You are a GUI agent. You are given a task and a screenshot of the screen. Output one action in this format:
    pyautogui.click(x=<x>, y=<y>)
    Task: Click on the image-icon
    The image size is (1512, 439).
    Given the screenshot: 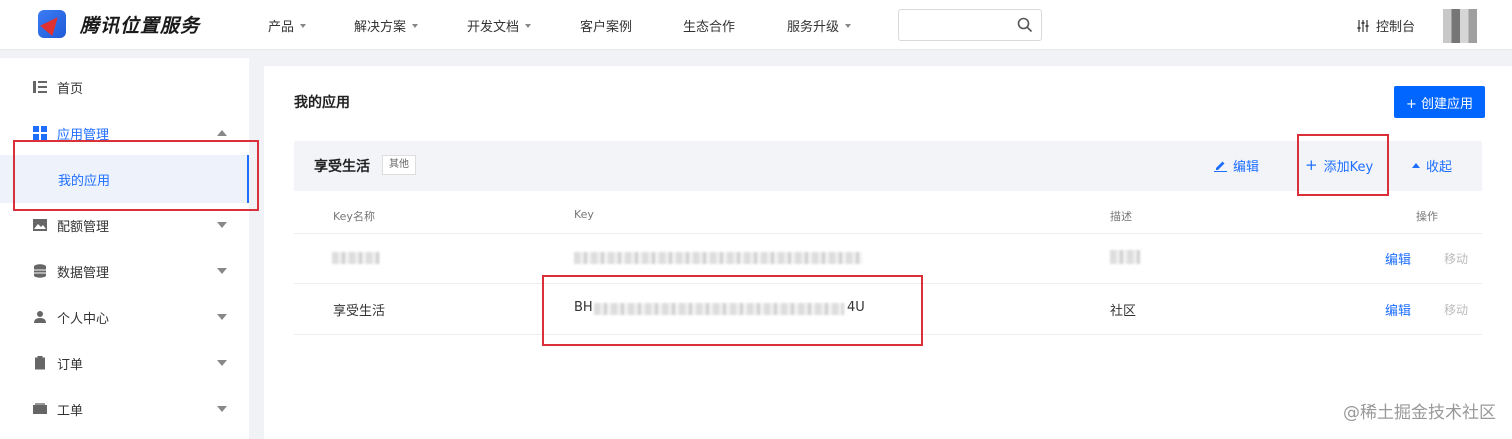 What is the action you would take?
    pyautogui.click(x=40, y=225)
    